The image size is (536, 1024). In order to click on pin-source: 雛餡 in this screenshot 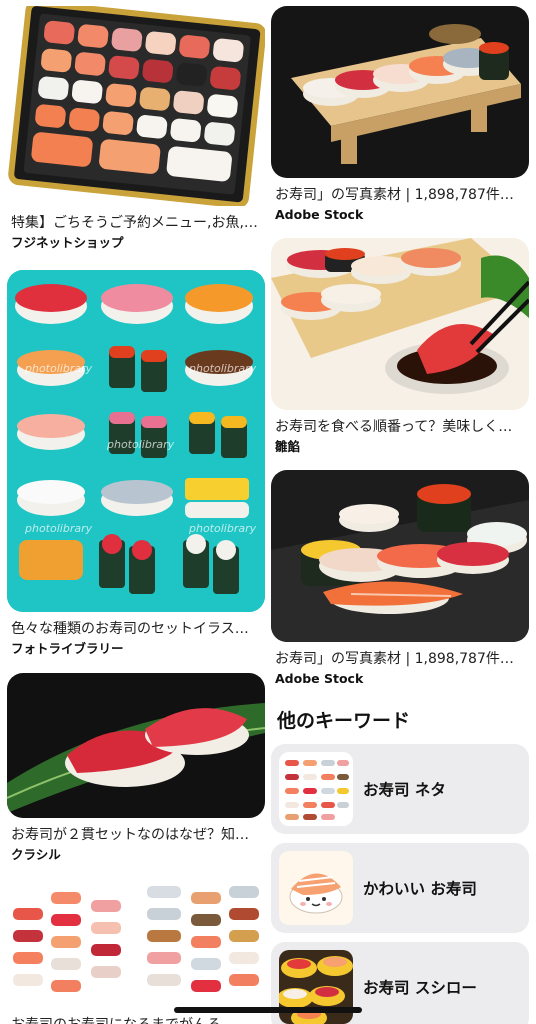, I will do `click(400, 447)`.